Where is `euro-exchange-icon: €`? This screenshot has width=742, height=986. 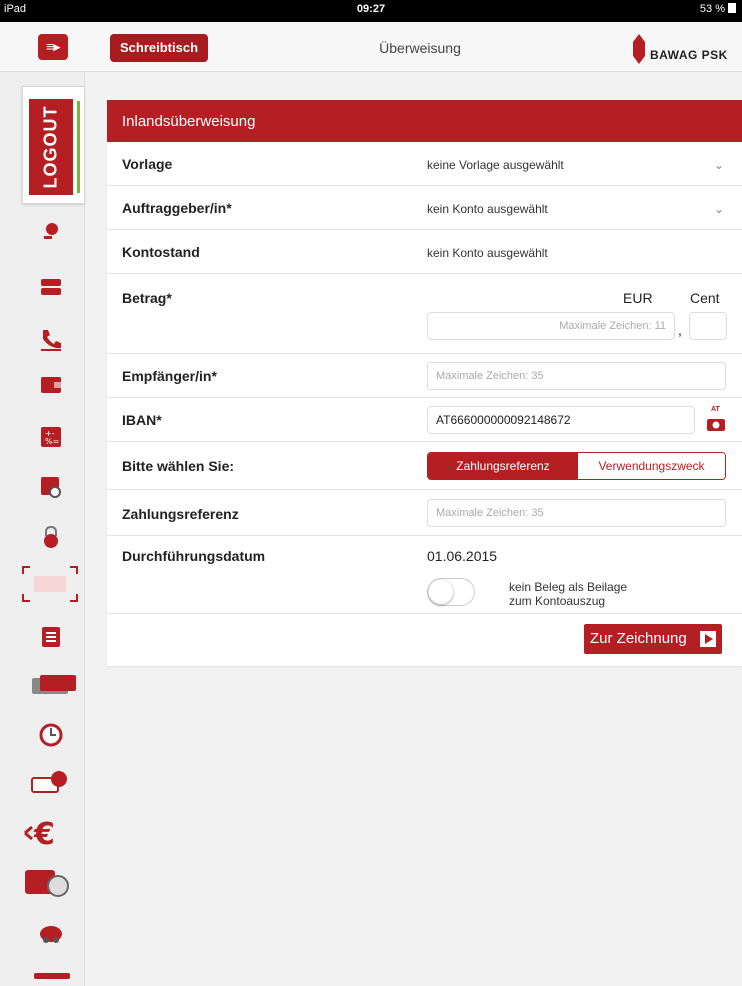 euro-exchange-icon: € is located at coordinates (47, 834).